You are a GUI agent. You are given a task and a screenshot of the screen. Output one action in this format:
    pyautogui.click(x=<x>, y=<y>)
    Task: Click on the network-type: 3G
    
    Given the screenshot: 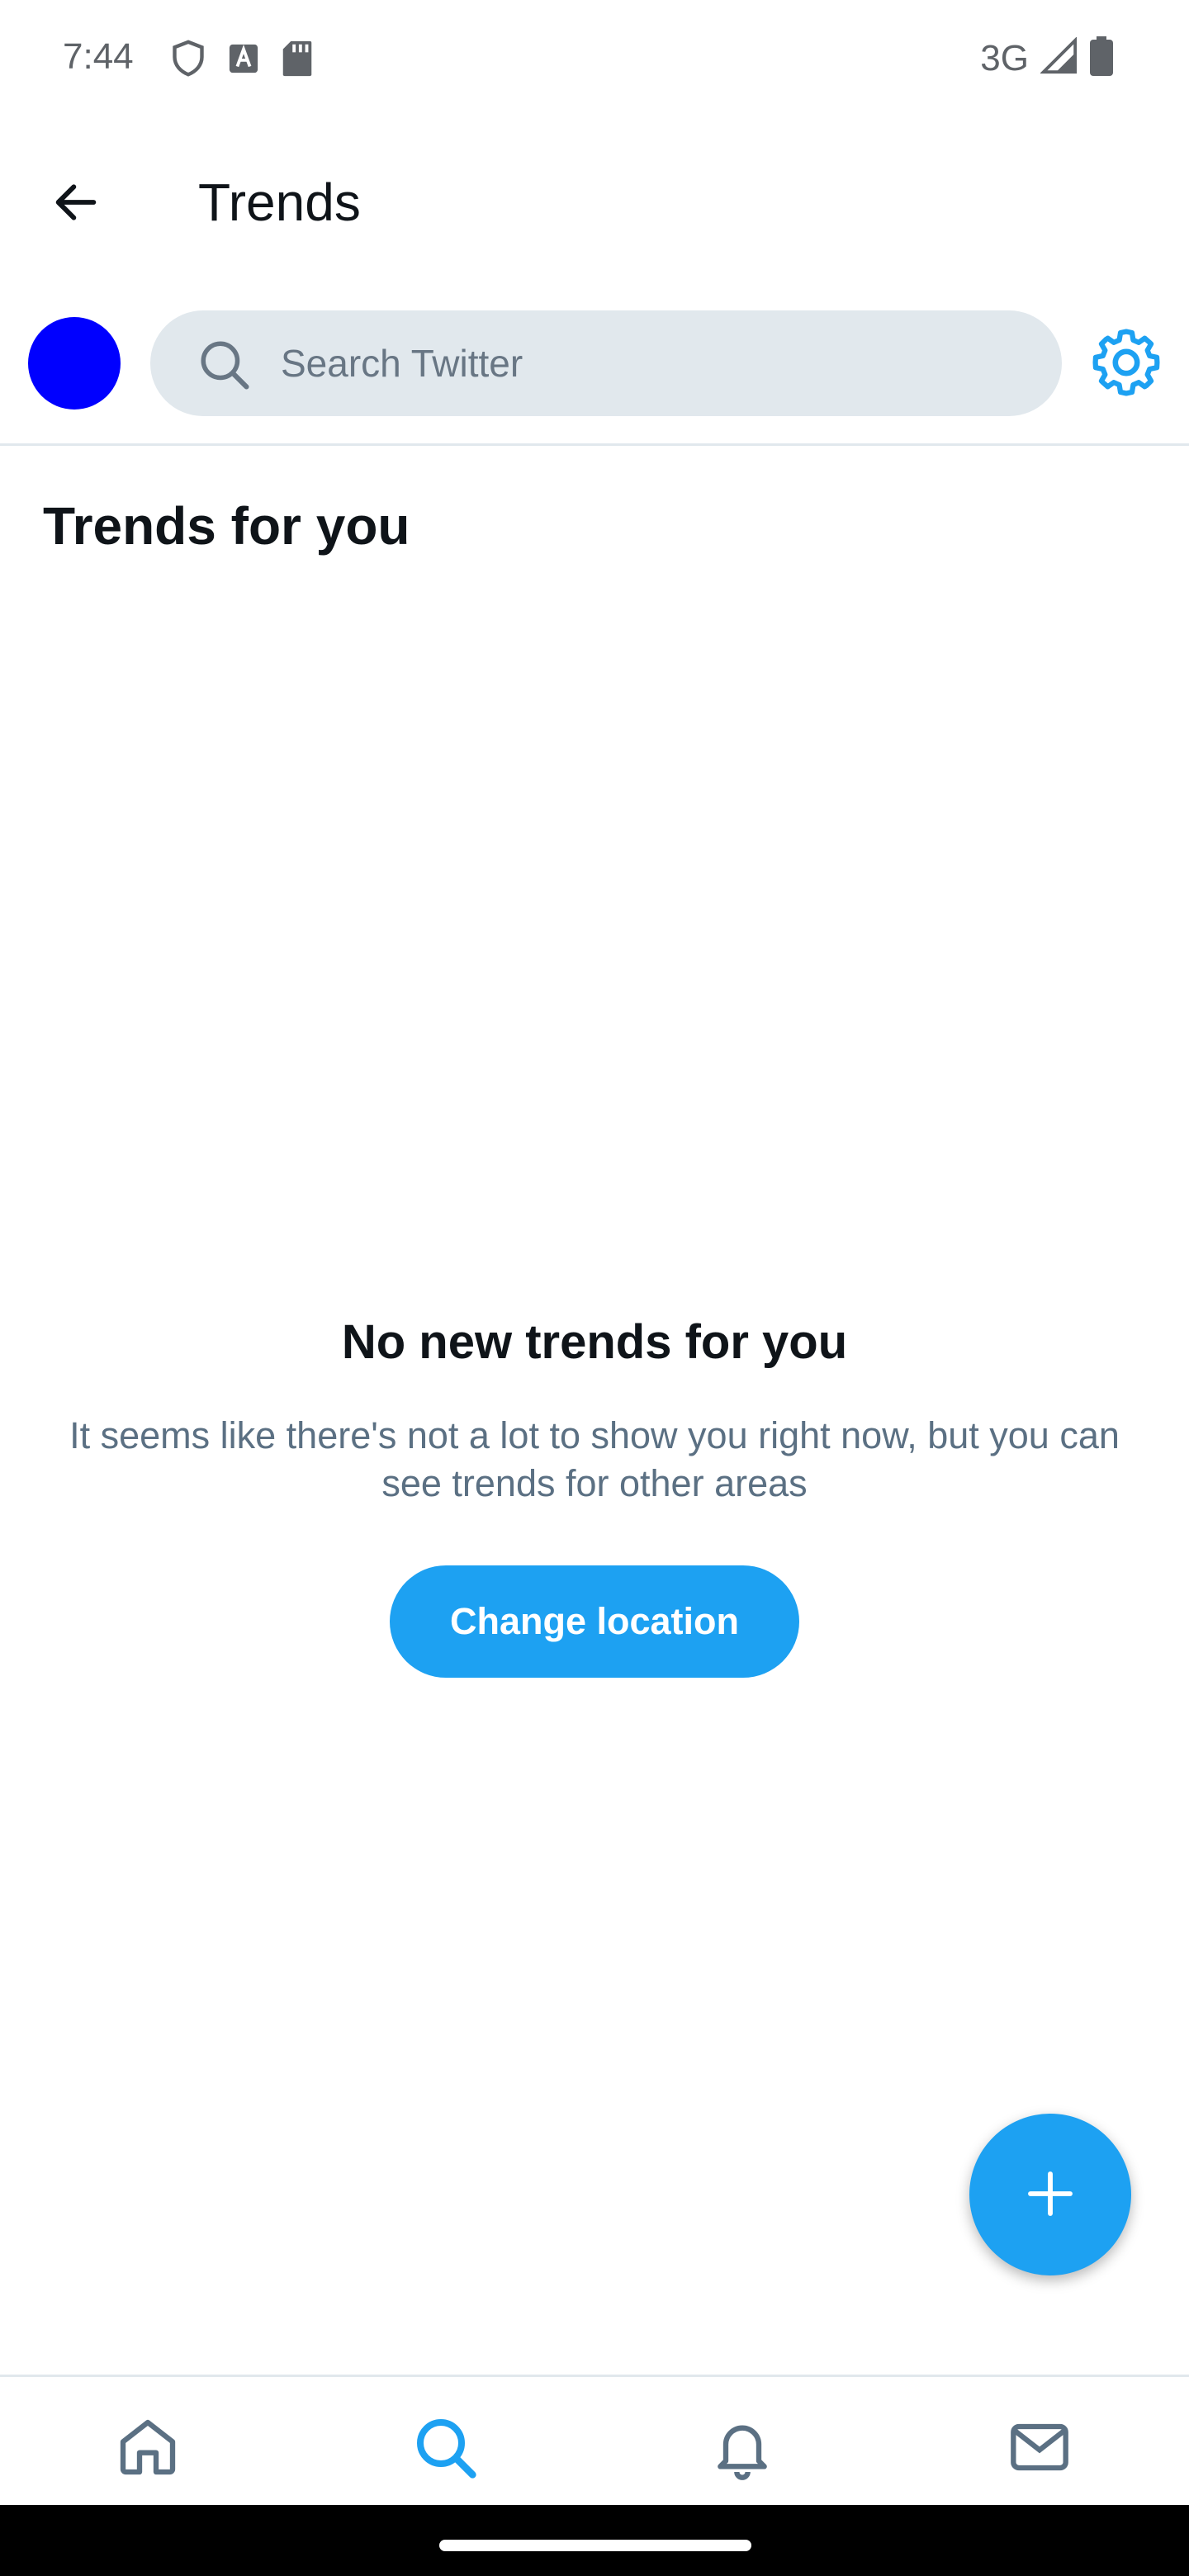 What is the action you would take?
    pyautogui.click(x=1004, y=57)
    